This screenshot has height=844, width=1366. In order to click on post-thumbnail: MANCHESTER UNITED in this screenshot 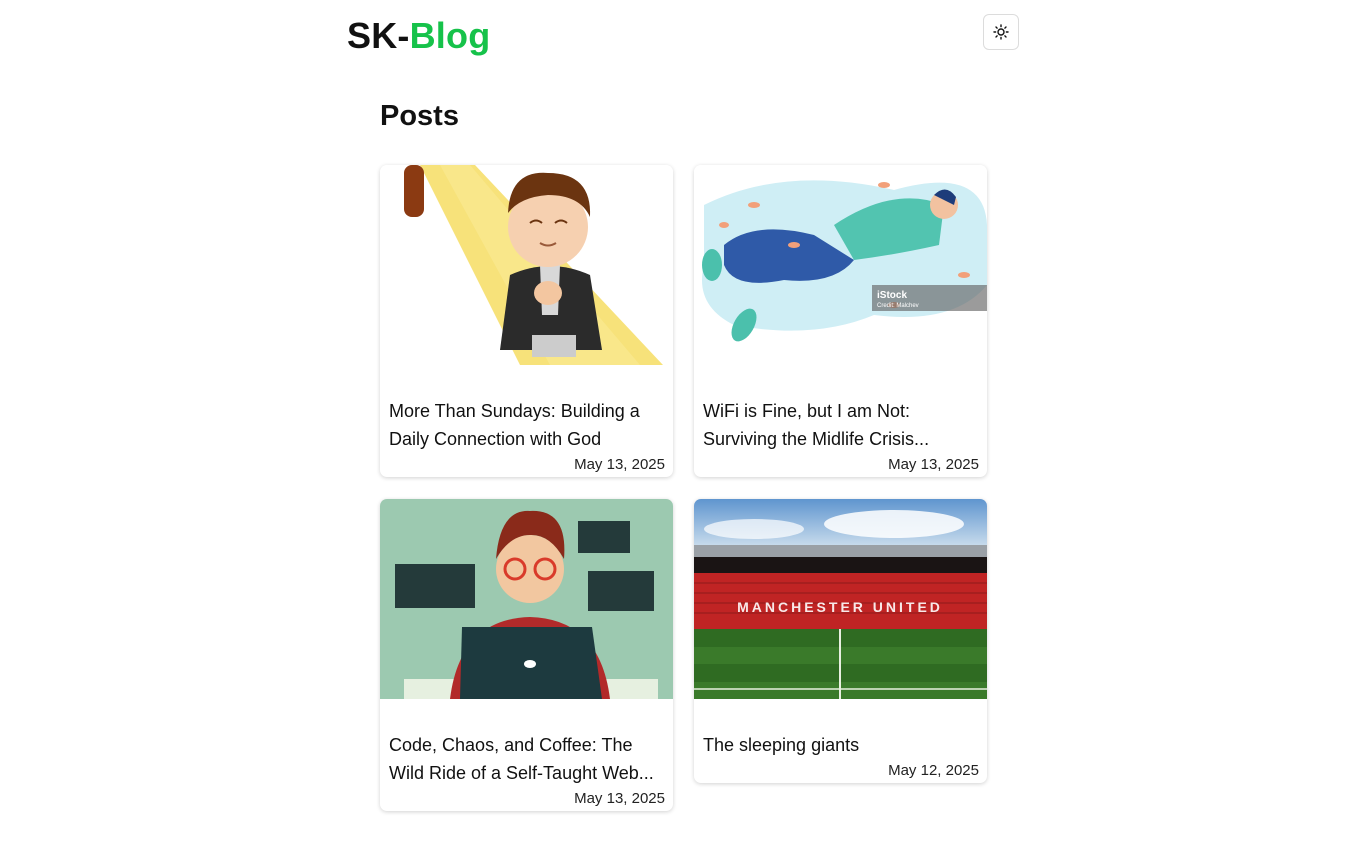, I will do `click(840, 599)`.